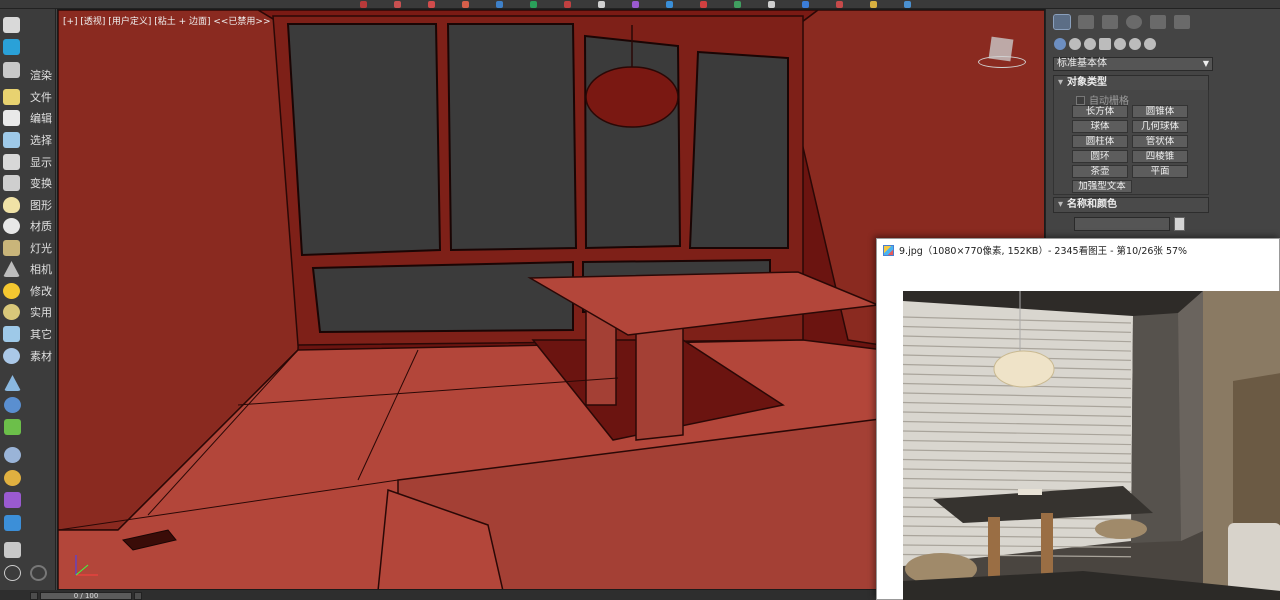 This screenshot has width=1280, height=600. What do you see at coordinates (1090, 44) in the screenshot?
I see `lights-icon` at bounding box center [1090, 44].